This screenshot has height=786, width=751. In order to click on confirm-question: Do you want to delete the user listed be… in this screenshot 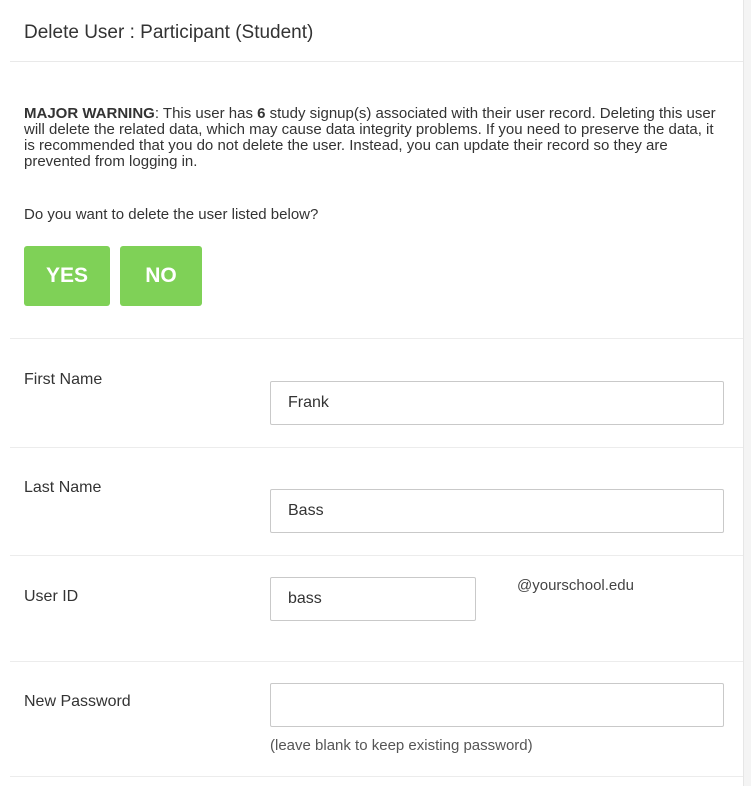, I will do `click(171, 214)`.